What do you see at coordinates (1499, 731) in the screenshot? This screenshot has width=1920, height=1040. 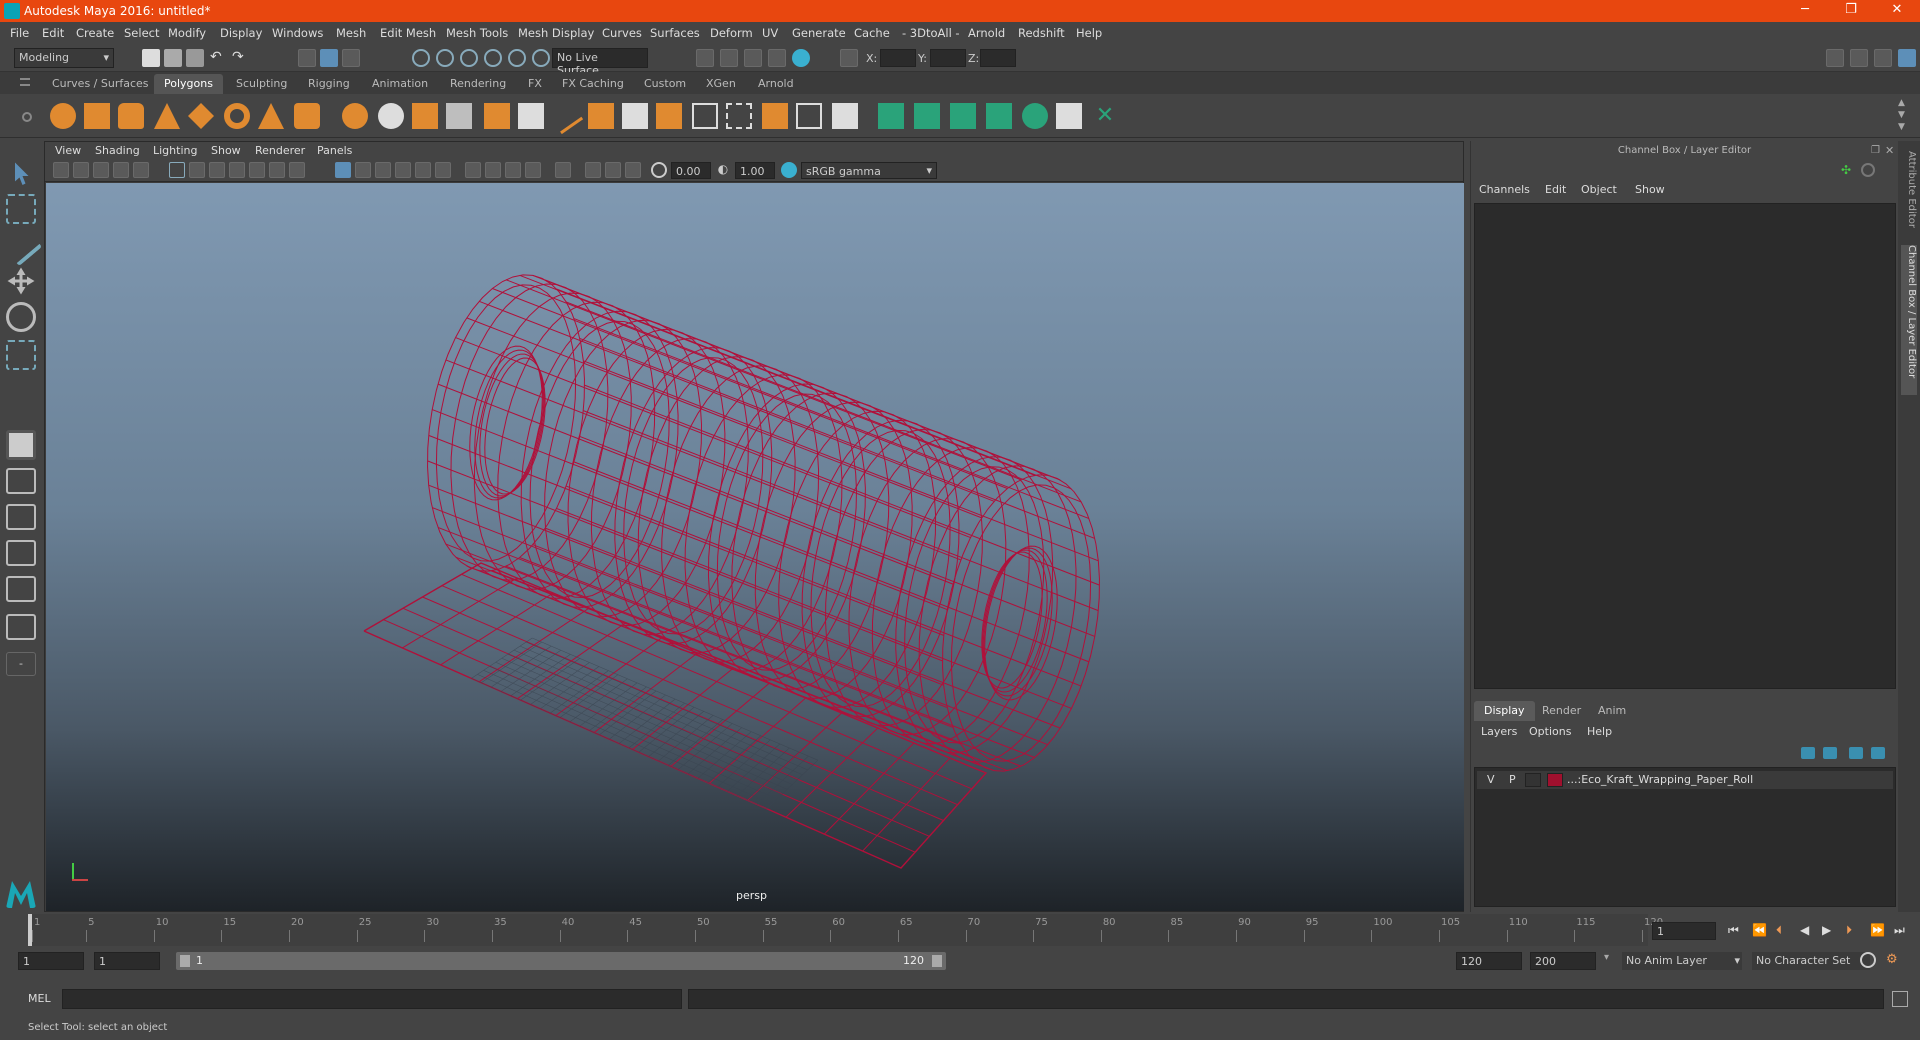 I see `menu-layers: Layers` at bounding box center [1499, 731].